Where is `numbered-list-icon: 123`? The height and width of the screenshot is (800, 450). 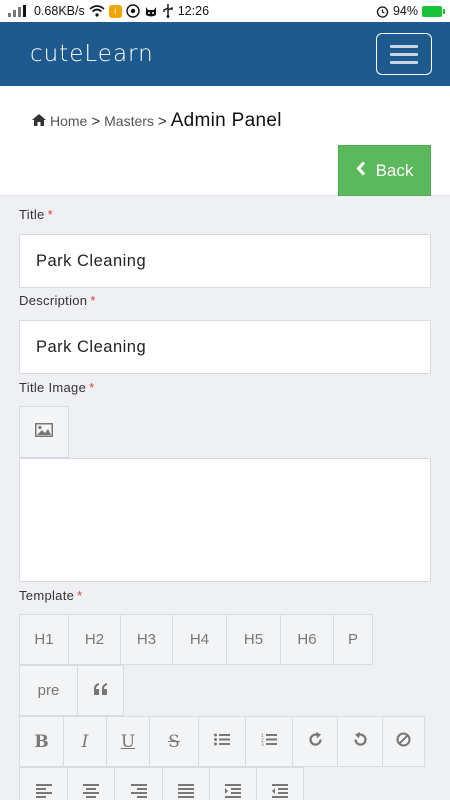 numbered-list-icon: 123 is located at coordinates (269, 742).